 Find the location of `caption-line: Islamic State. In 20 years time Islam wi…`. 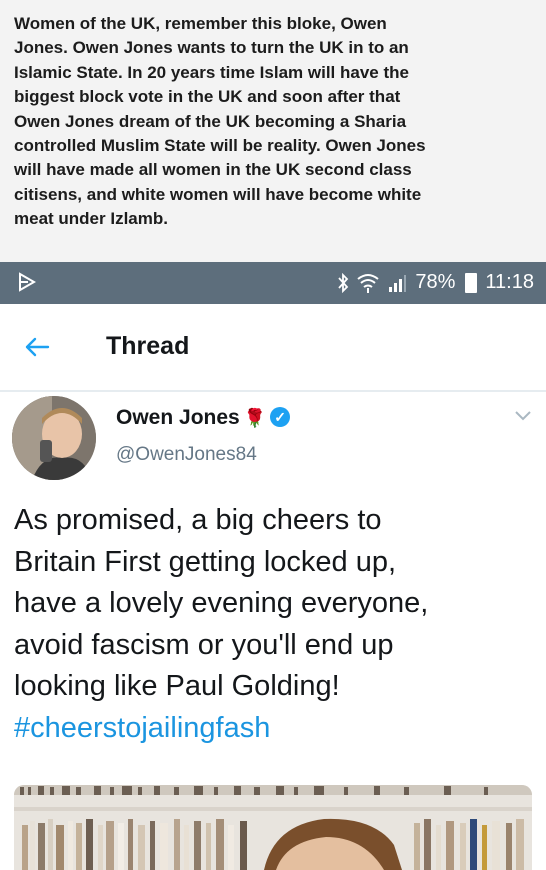

caption-line: Islamic State. In 20 years time Islam wi… is located at coordinates (211, 72).